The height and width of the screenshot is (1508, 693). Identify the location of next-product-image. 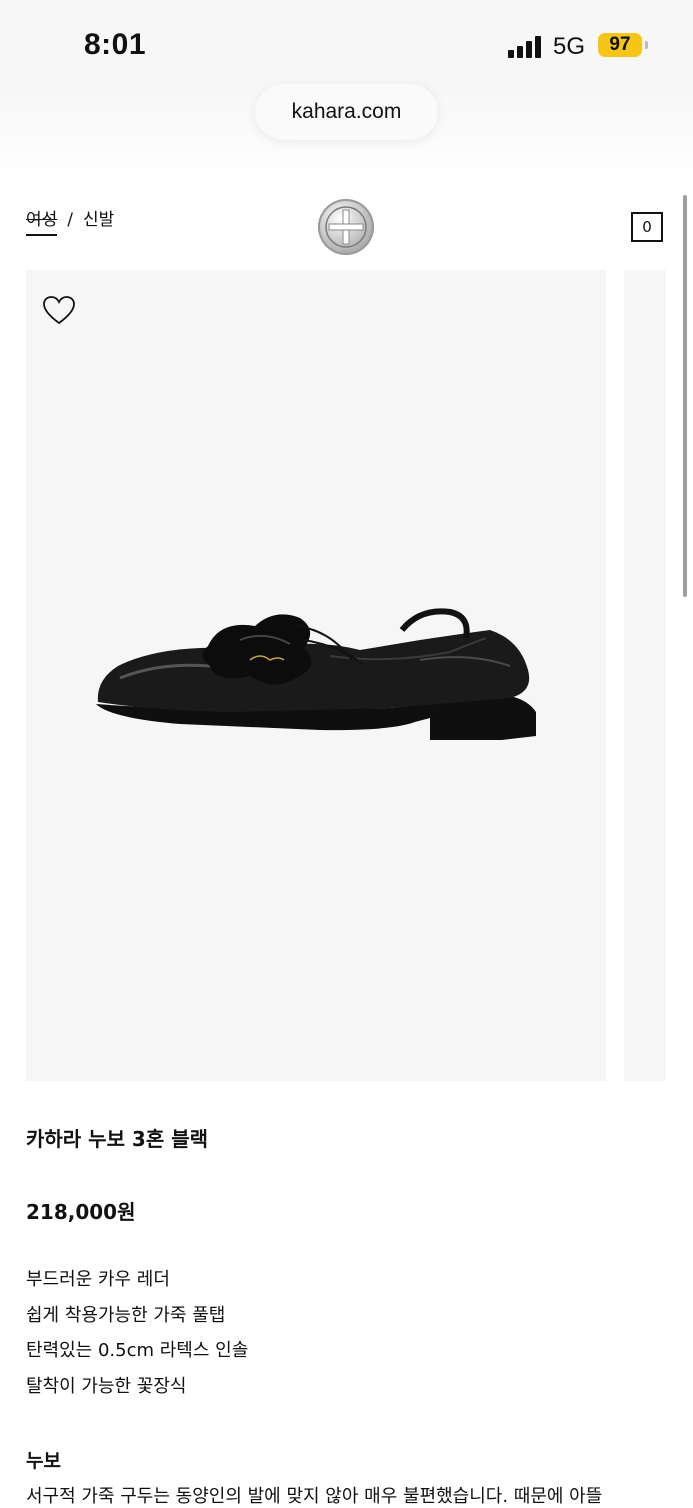
(645, 675).